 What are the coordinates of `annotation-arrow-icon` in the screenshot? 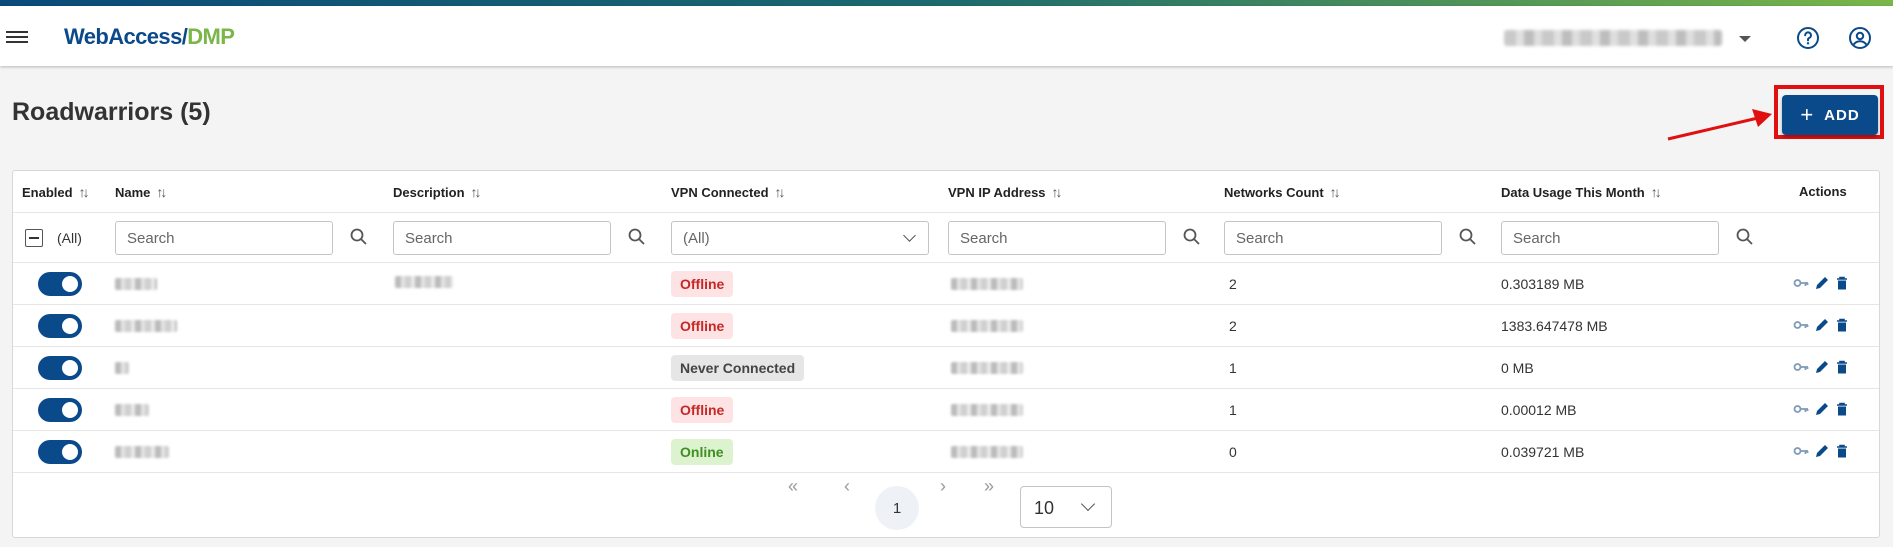 It's located at (1719, 125).